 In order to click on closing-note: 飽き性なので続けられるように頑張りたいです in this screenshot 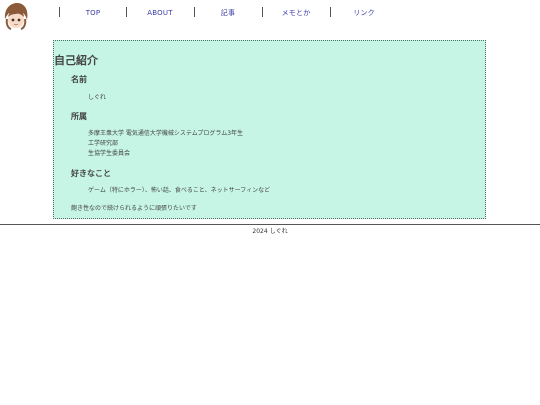, I will do `click(134, 208)`.